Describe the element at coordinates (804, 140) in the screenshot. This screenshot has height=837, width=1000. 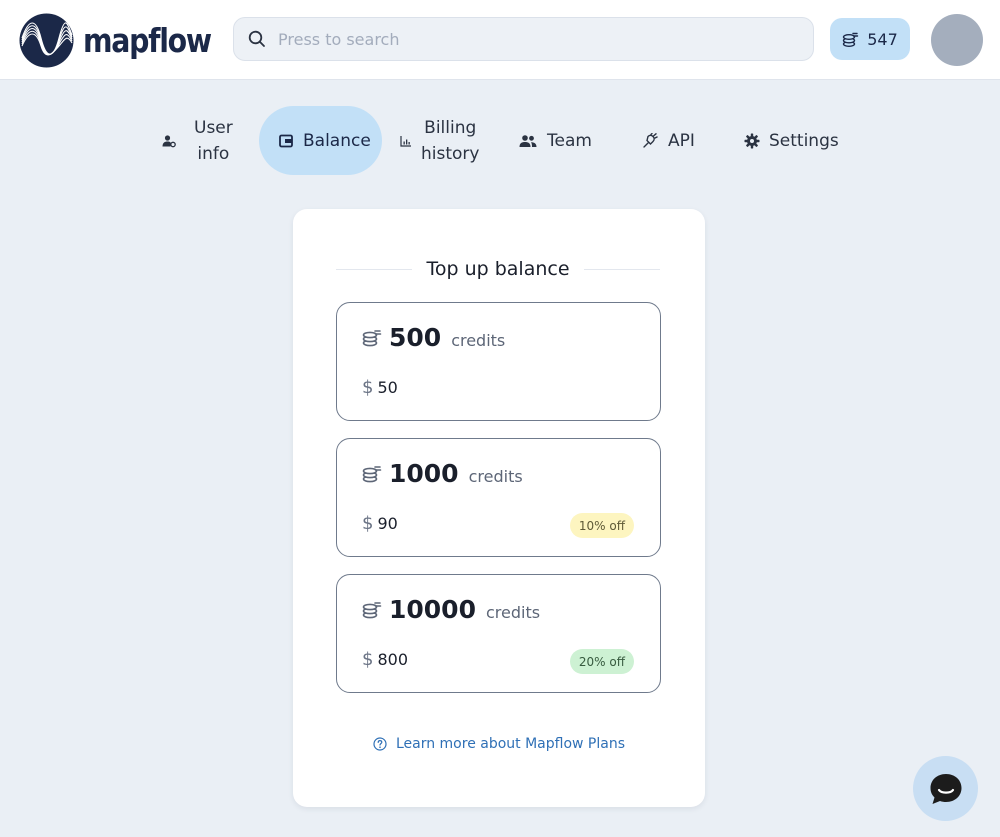
I see `tab-settings-label: Settings` at that location.